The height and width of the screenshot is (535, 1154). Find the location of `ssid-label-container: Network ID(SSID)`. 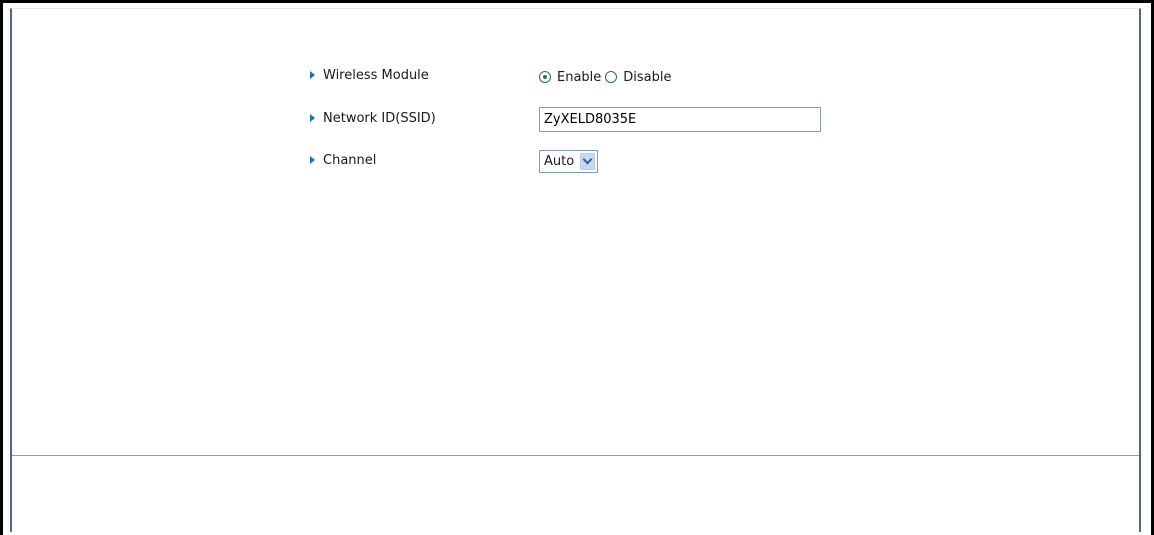

ssid-label-container: Network ID(SSID) is located at coordinates (373, 119).